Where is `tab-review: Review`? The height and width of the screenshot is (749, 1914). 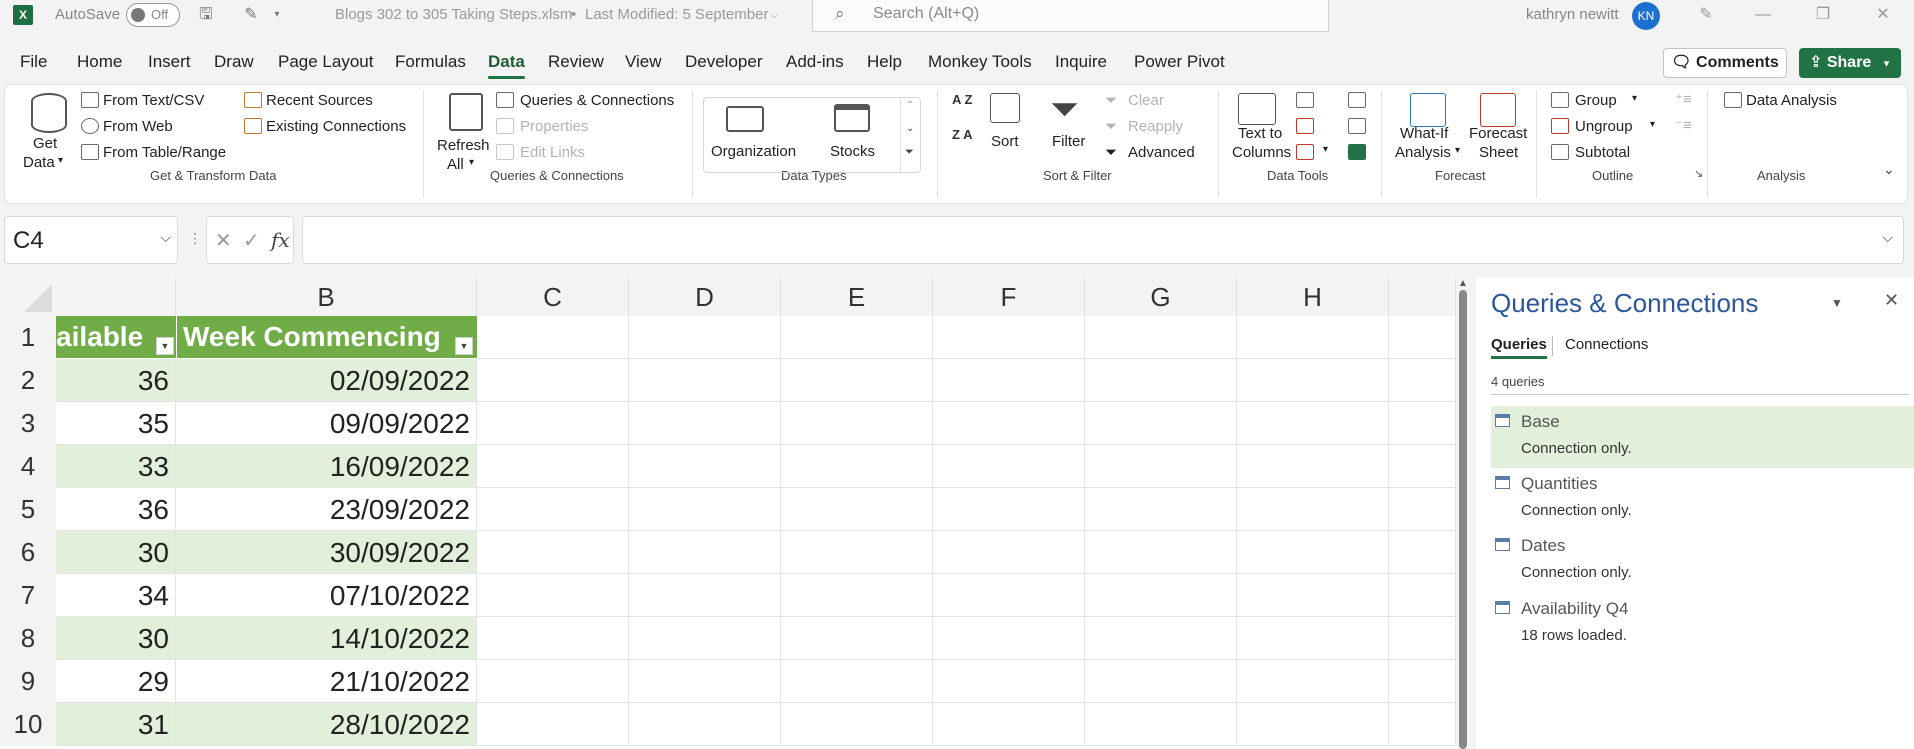 tab-review: Review is located at coordinates (576, 62).